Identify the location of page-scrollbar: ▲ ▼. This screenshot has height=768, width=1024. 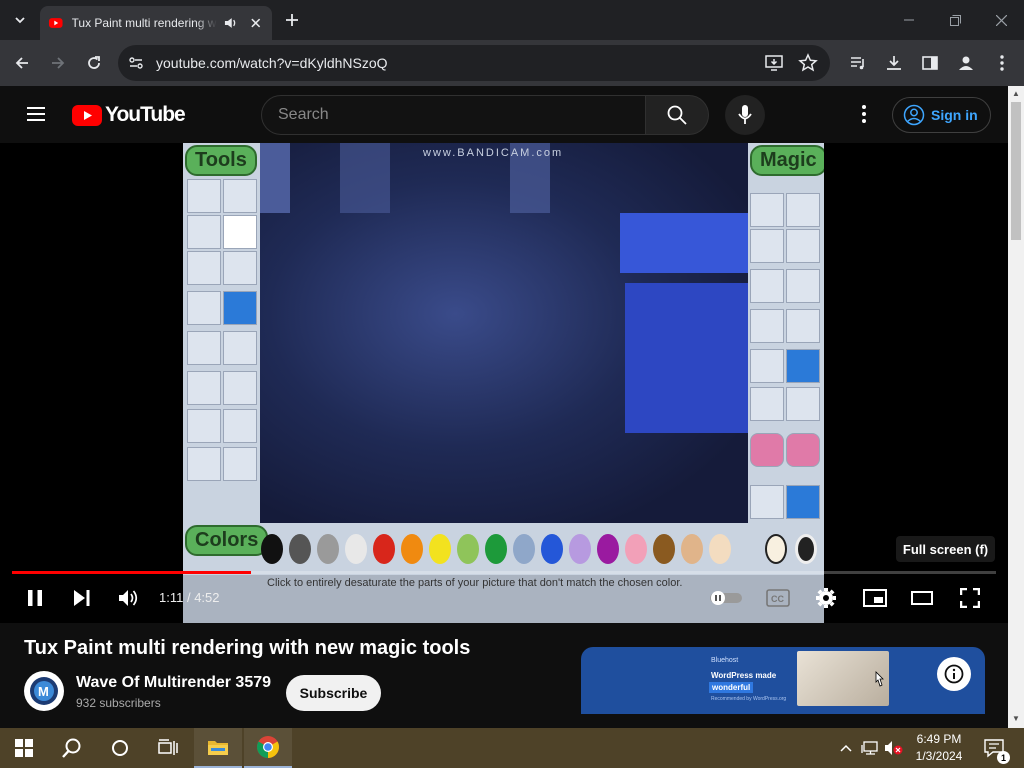
(1016, 407).